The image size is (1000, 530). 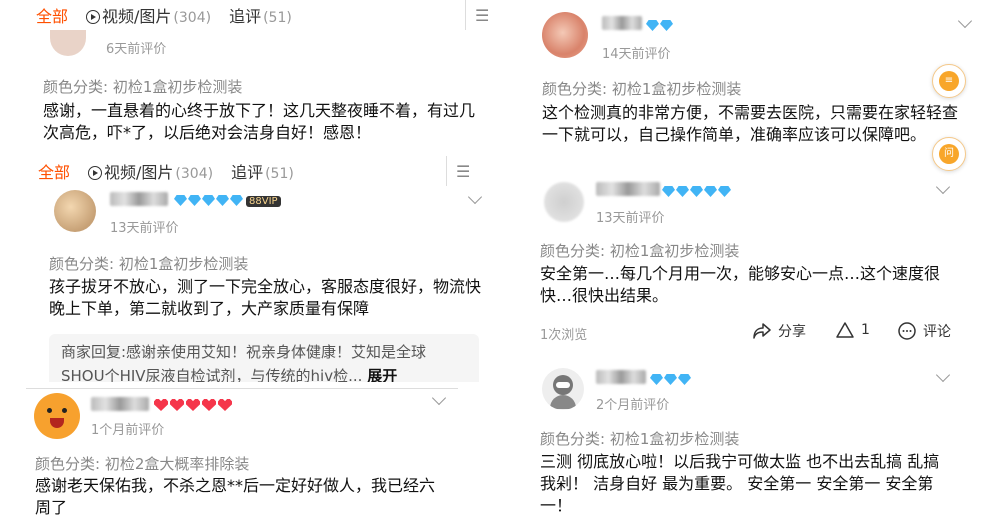 I want to click on share-icon, so click(x=762, y=331).